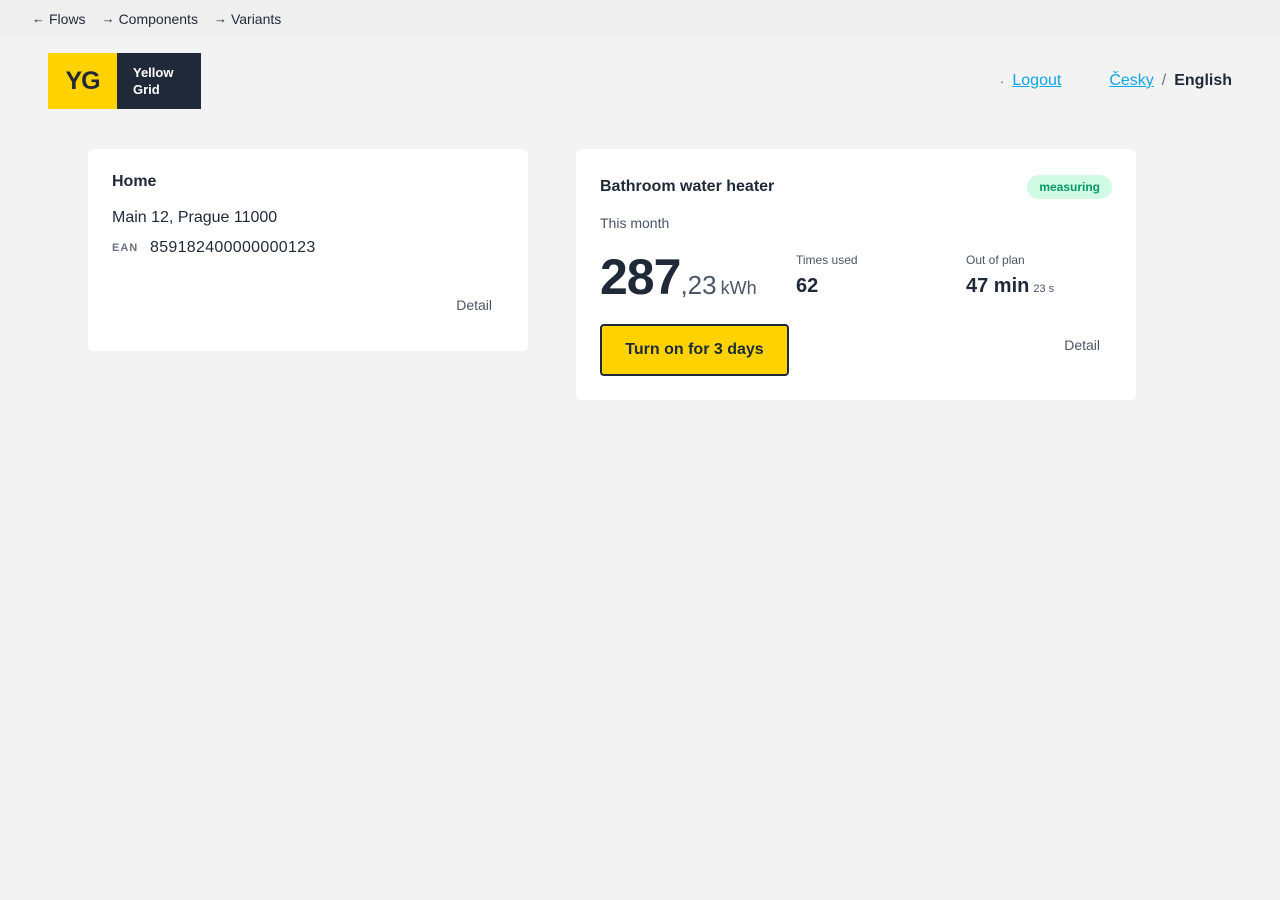 This screenshot has width=1280, height=900. What do you see at coordinates (474, 305) in the screenshot?
I see `home-detail-link: Detail` at bounding box center [474, 305].